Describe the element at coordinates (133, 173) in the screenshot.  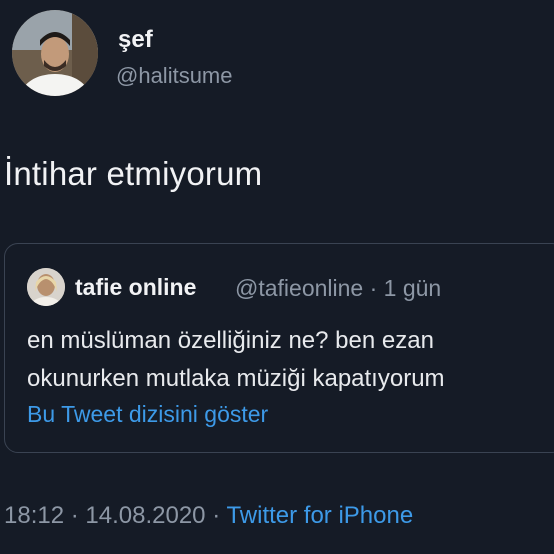
I see `tweet-text: İntihar etmiyorum` at that location.